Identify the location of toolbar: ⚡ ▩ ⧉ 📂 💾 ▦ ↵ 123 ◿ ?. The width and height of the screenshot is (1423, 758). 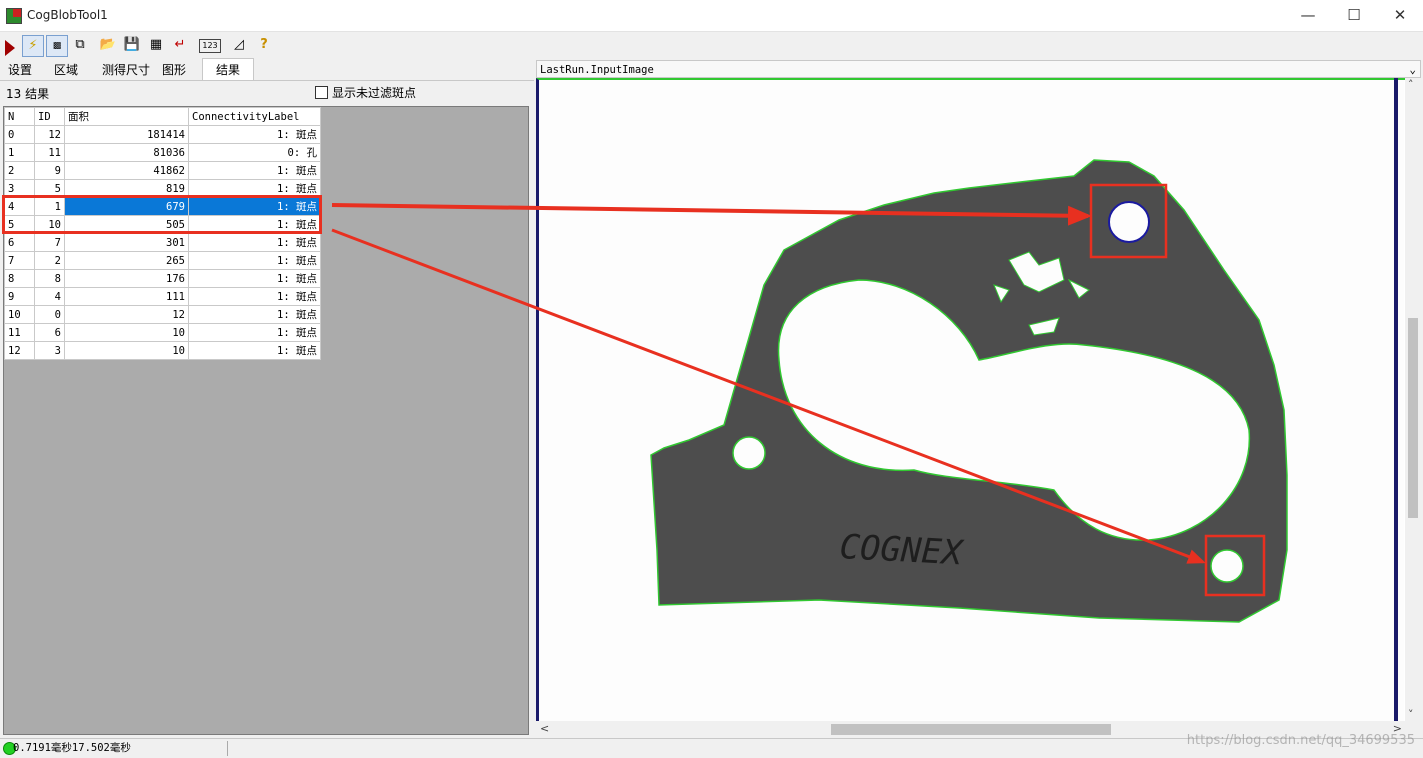
(711, 44).